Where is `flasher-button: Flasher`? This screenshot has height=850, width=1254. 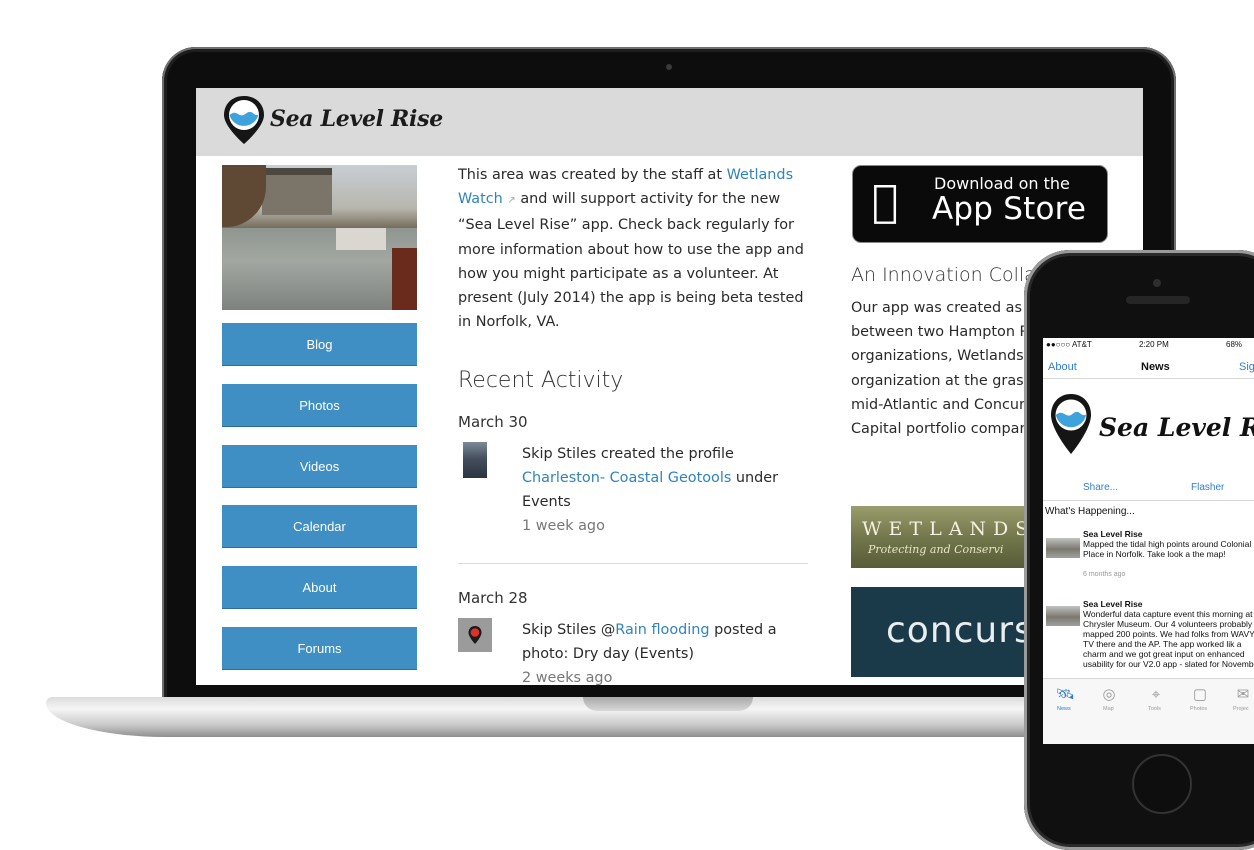 flasher-button: Flasher is located at coordinates (1207, 487).